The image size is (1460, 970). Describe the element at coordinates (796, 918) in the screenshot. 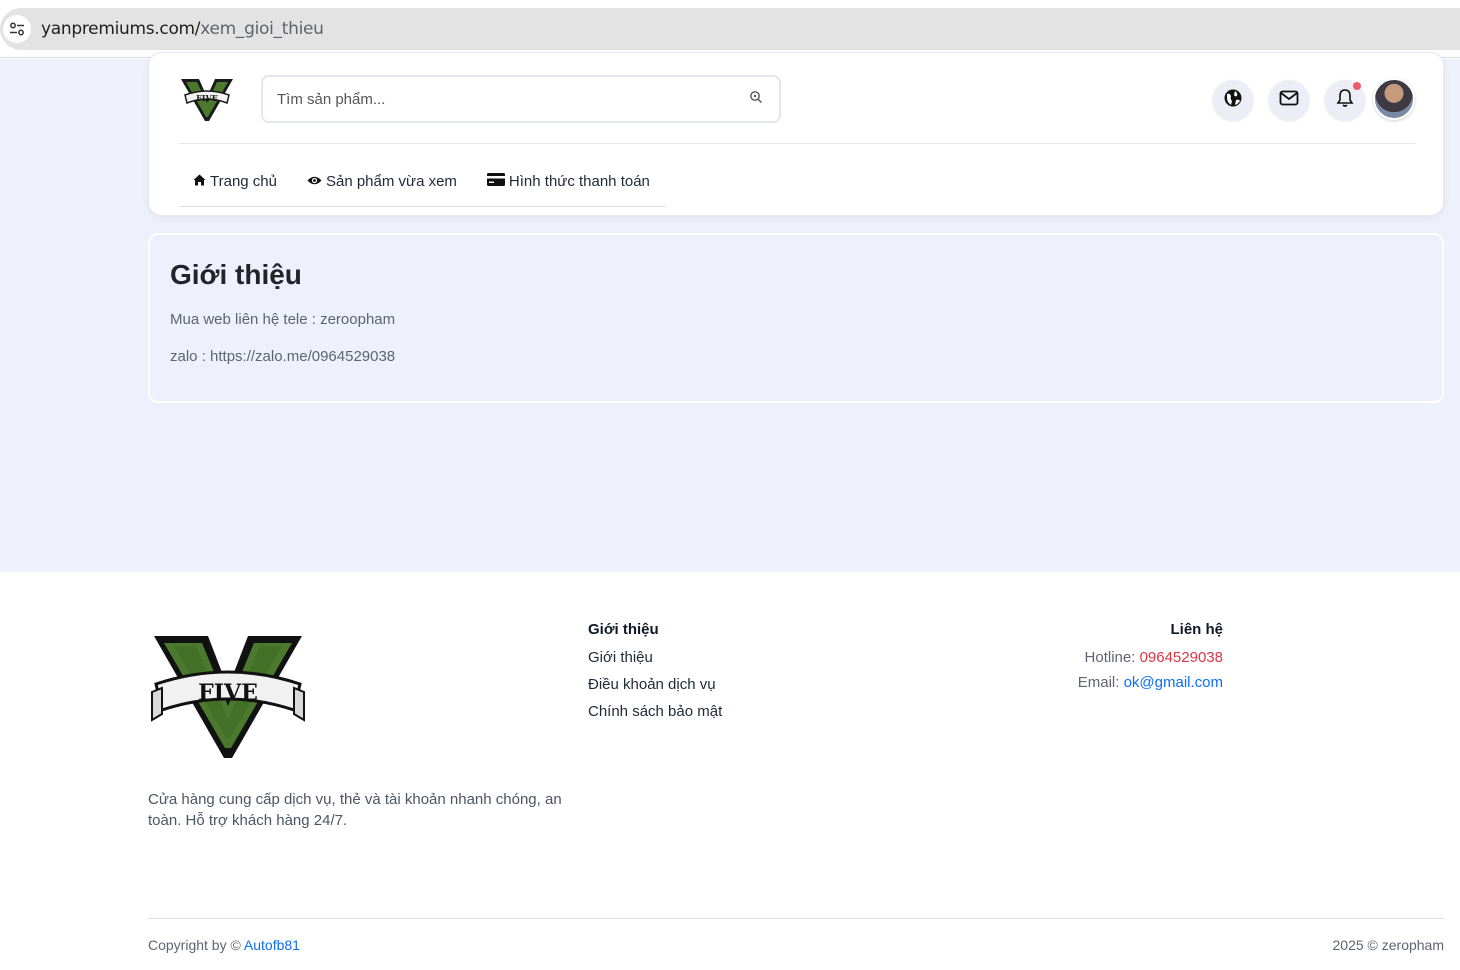

I see `footer-divider` at that location.